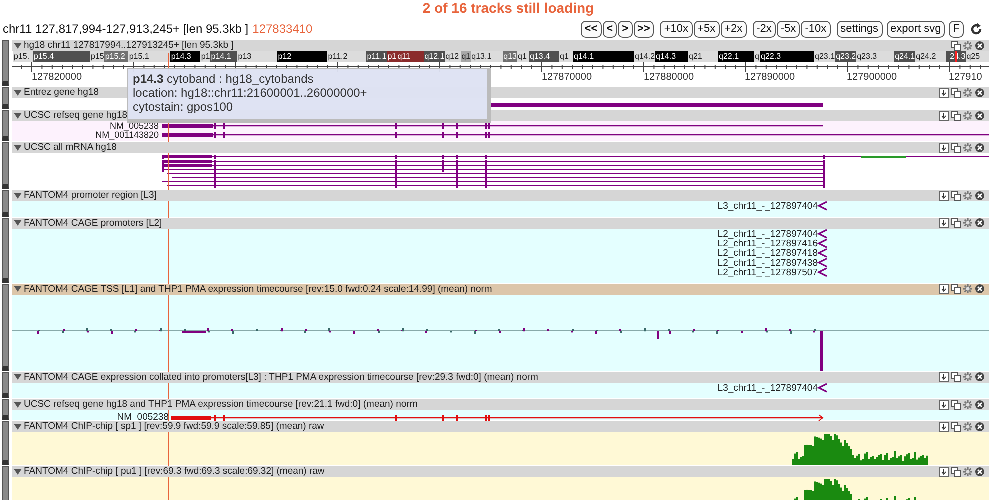 The width and height of the screenshot is (989, 500). I want to click on track-header: FANTOM4 ChIP-chip [ pu1 ] [rev:69.3 fwd:69.3 scale:69.32] (mean) raw, so click(500, 472).